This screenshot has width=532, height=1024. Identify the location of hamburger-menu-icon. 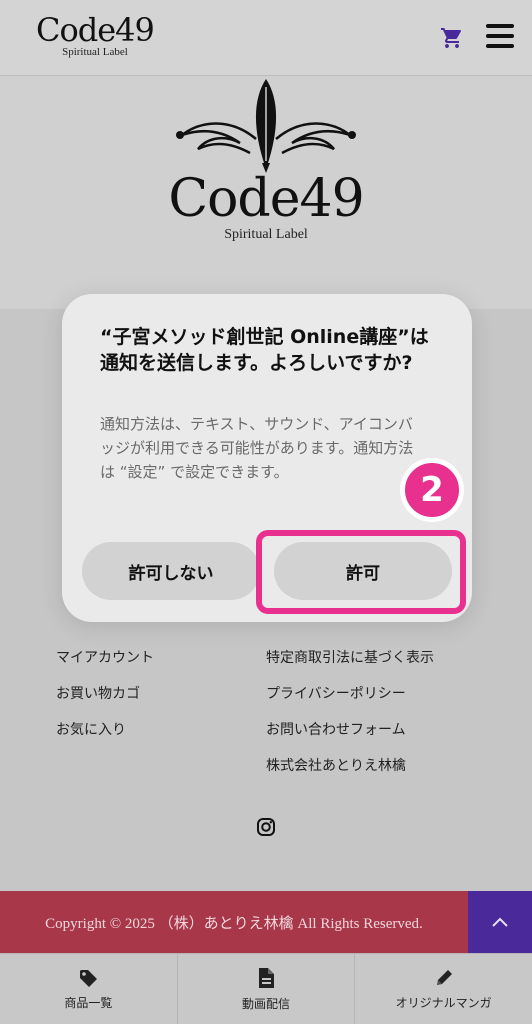
(500, 36).